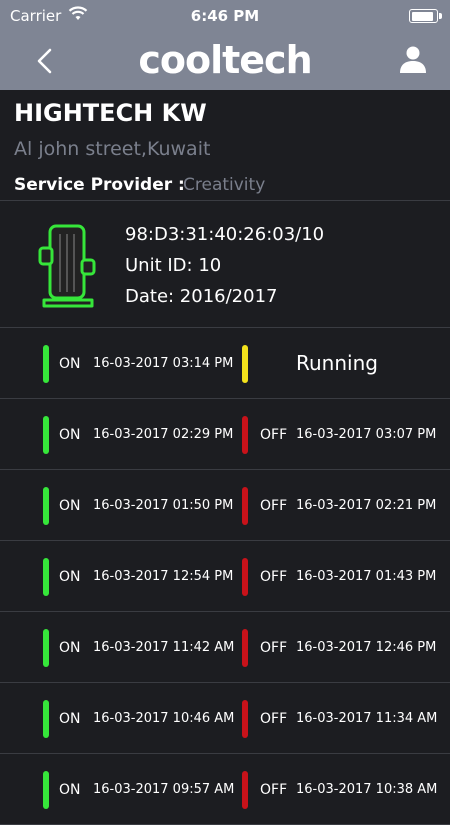 The image size is (450, 825). I want to click on off-time: 16-03-2017 03:07 PM, so click(366, 434).